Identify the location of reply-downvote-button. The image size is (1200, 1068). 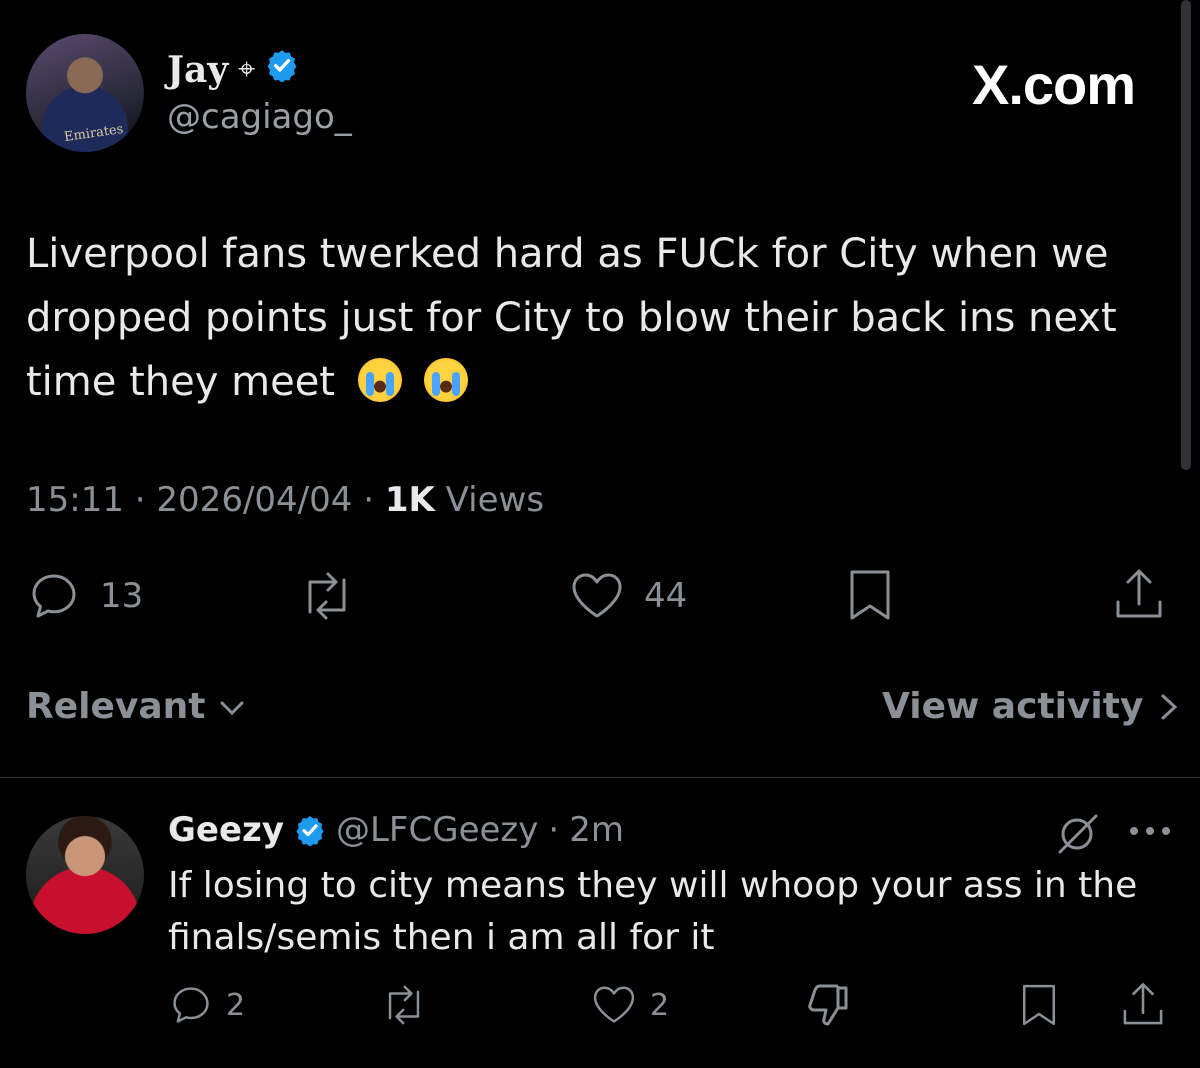
(828, 1005).